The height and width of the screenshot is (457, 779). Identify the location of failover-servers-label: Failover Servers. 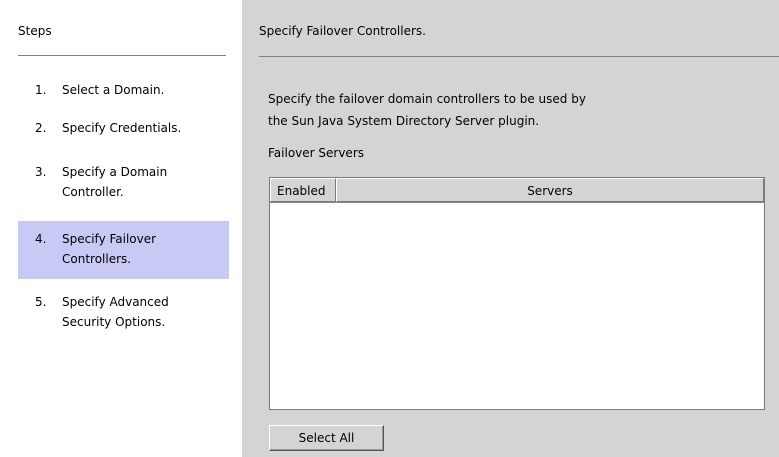
(316, 153).